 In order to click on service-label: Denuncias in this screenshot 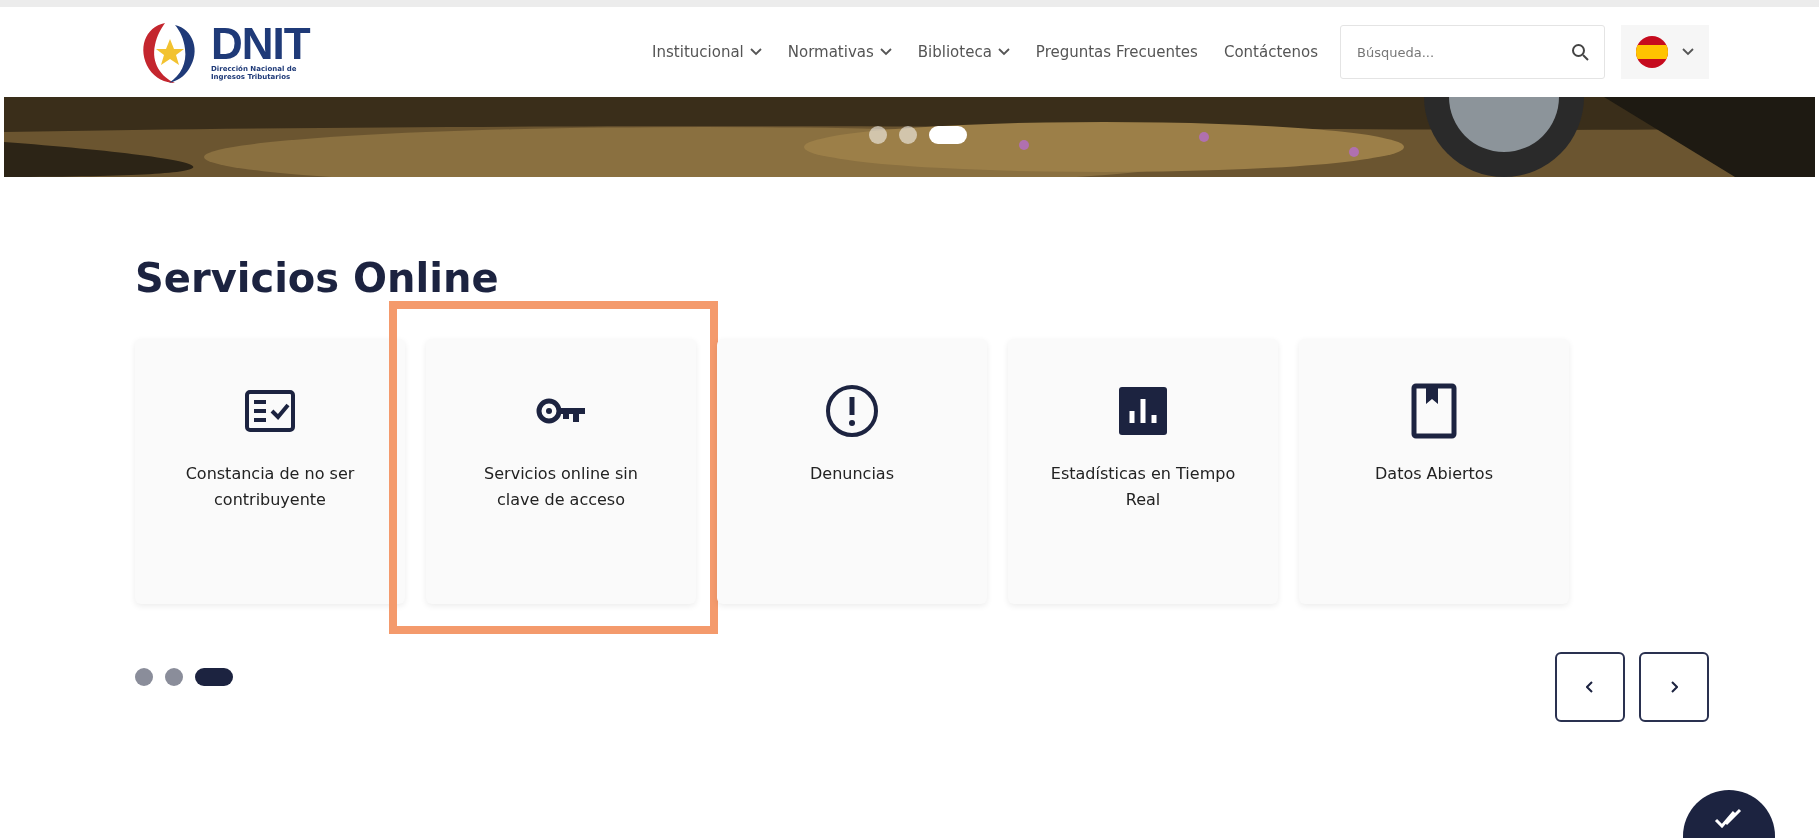, I will do `click(852, 474)`.